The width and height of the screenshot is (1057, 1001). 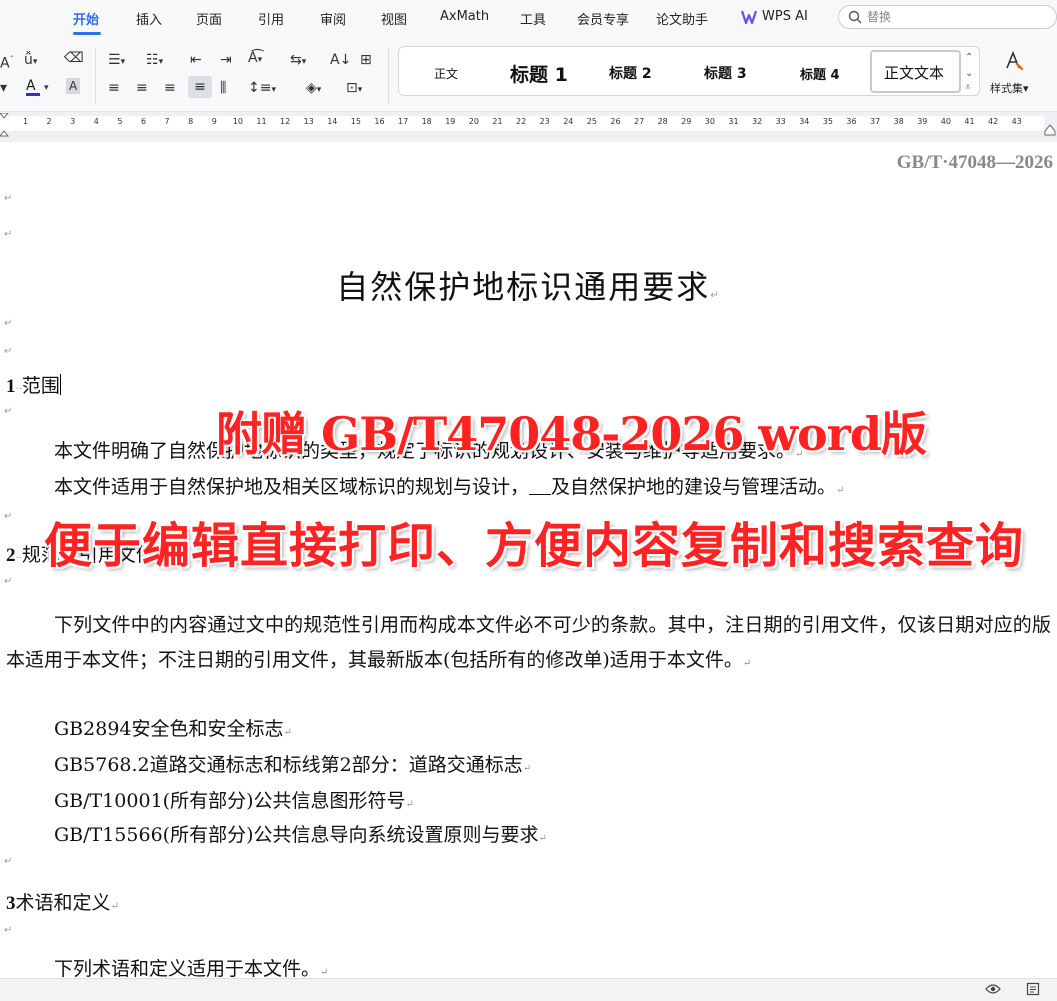 What do you see at coordinates (173, 729) in the screenshot?
I see `reference-item: GB2894安全色和安全标志↵` at bounding box center [173, 729].